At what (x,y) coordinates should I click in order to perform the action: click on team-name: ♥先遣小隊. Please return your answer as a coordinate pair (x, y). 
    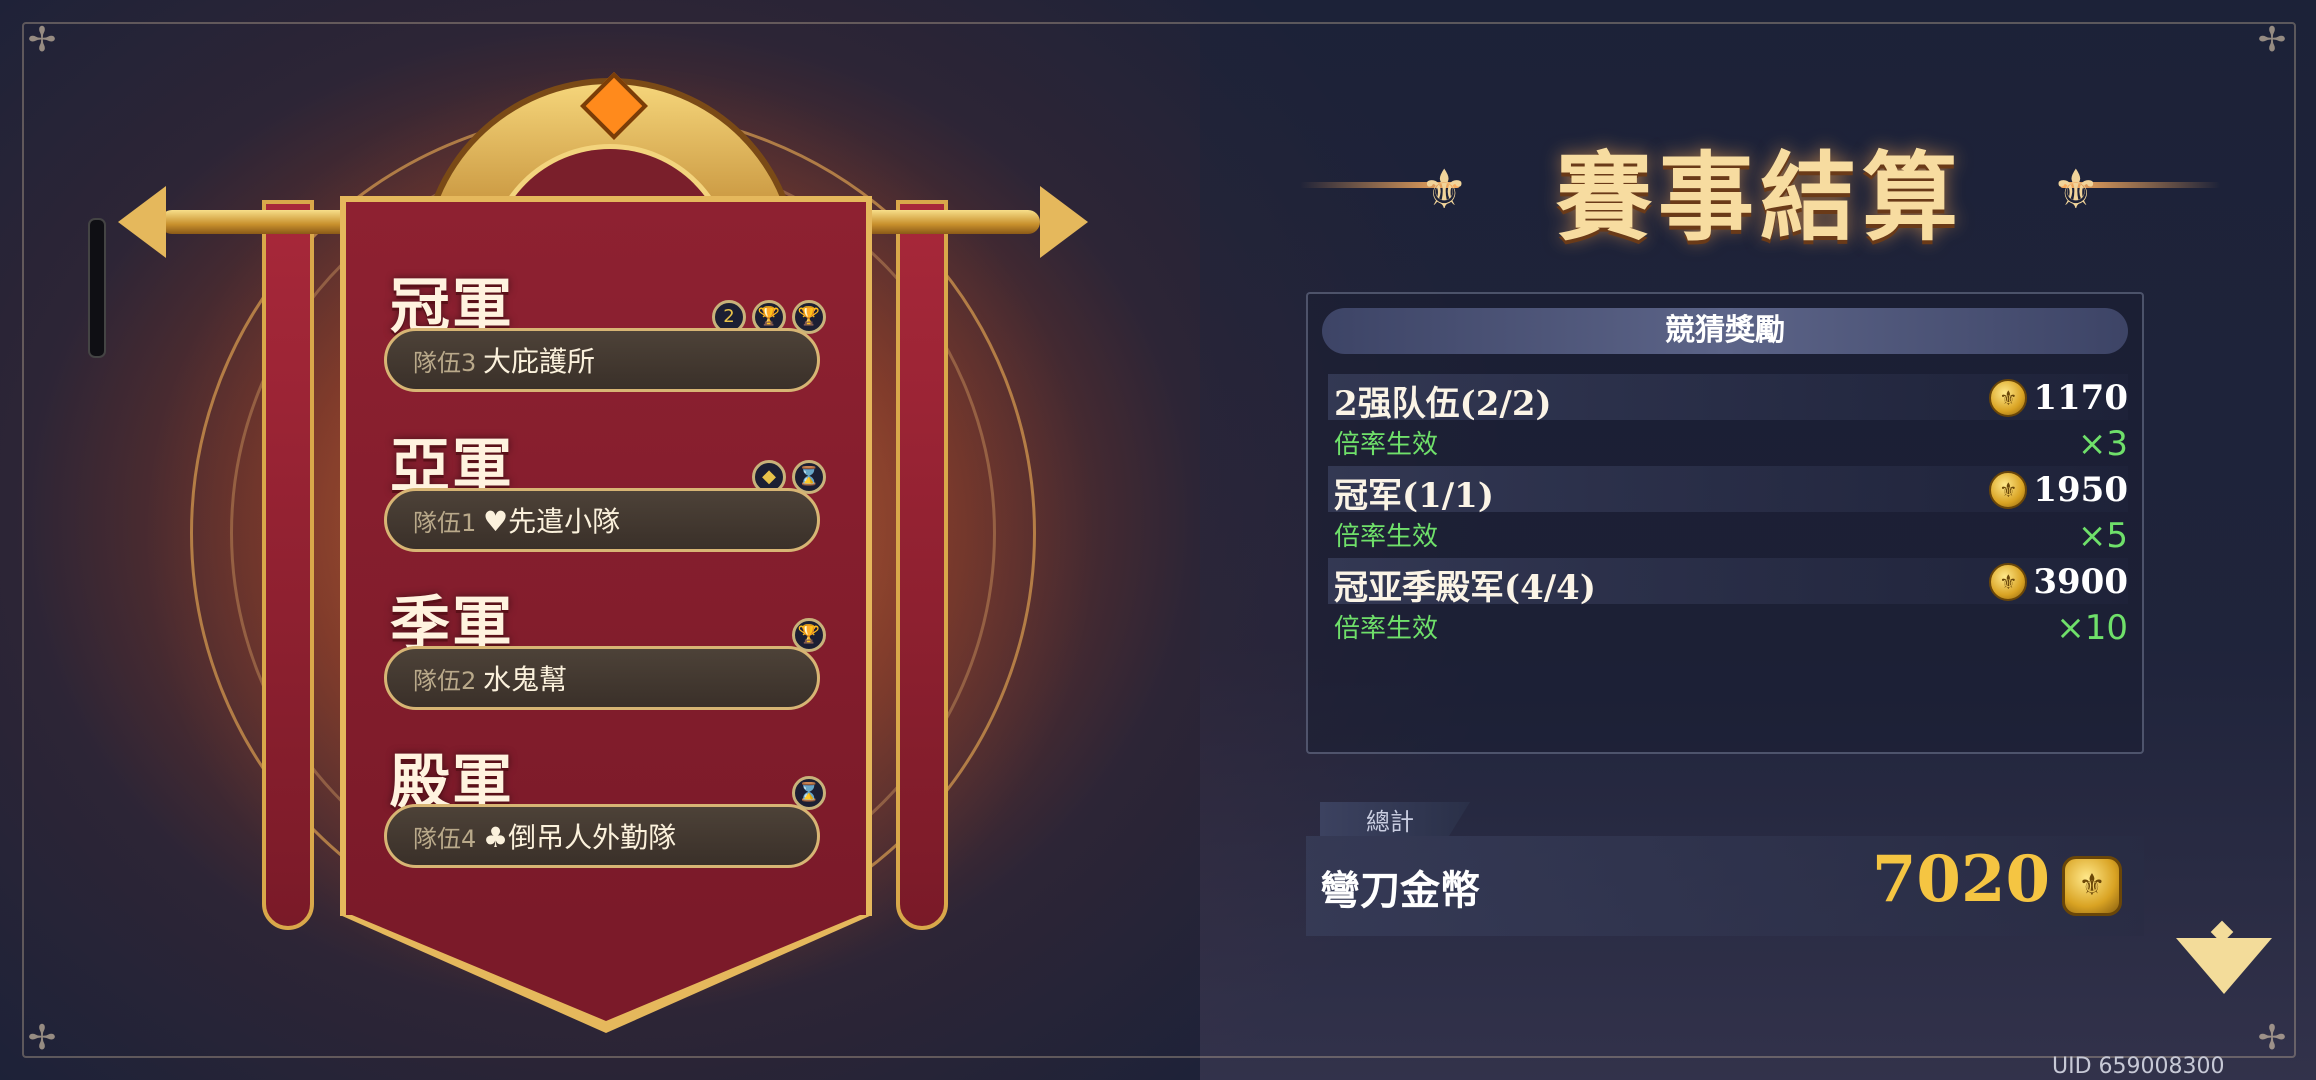
    Looking at the image, I should click on (552, 521).